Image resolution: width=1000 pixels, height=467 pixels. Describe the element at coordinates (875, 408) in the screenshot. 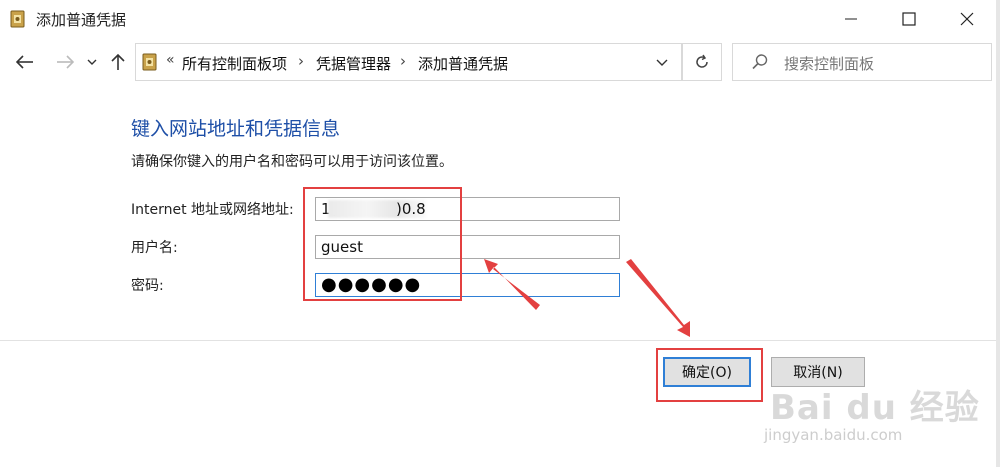

I see `watermark-logo: Bai du 经验` at that location.